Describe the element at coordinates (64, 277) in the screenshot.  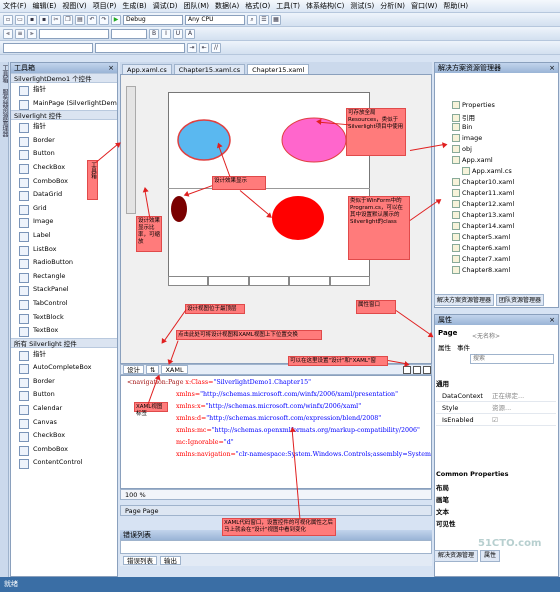
I see `toolbox-item: Rectangle` at that location.